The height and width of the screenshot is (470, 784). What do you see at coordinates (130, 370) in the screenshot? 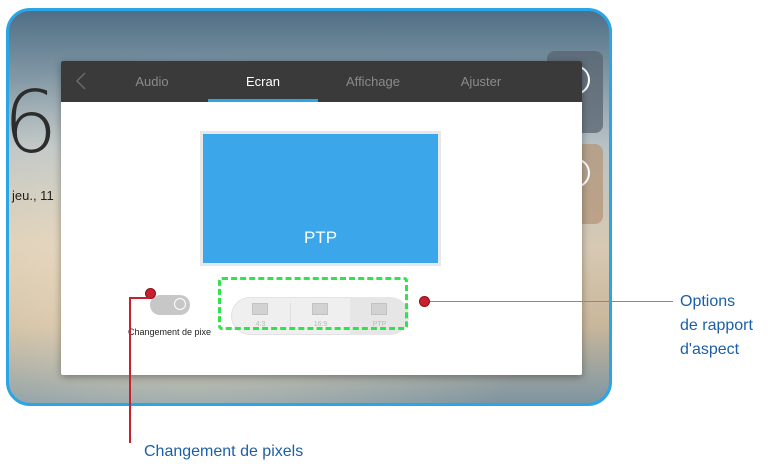
I see `pixels-callout-line` at bounding box center [130, 370].